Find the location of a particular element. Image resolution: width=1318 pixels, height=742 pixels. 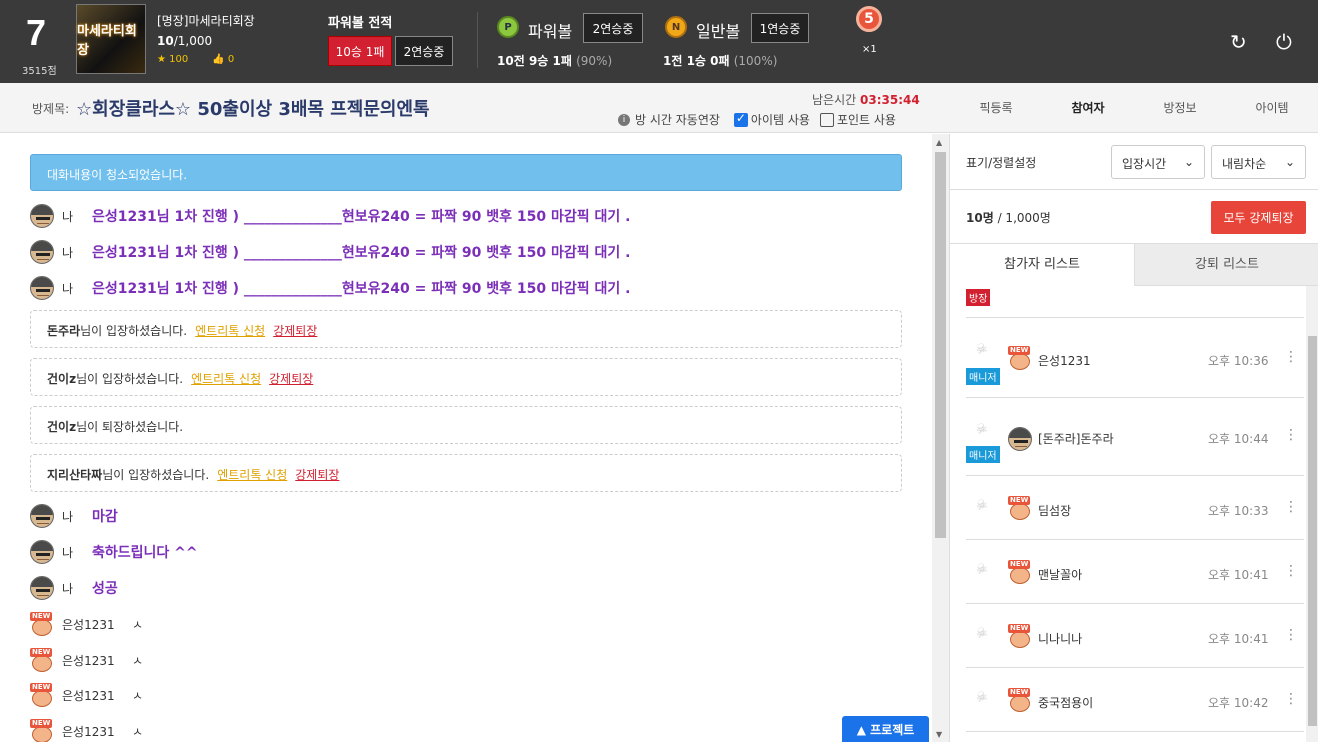

sort-field-select: 입장시간 ⌄ is located at coordinates (1158, 162).